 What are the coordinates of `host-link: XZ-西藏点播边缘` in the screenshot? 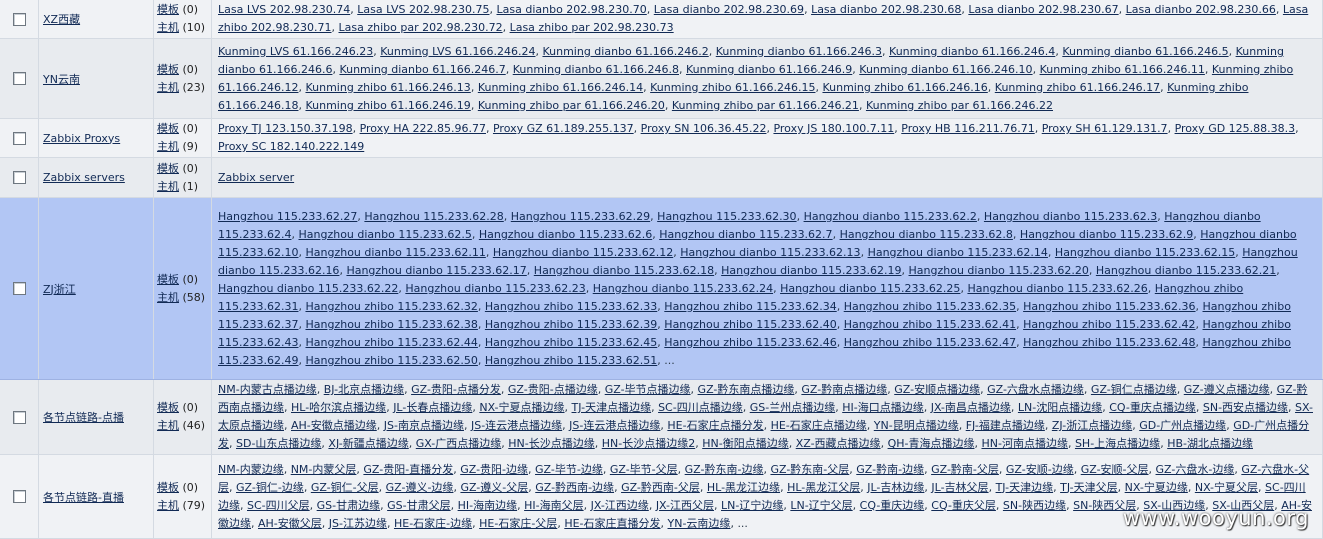 It's located at (838, 443).